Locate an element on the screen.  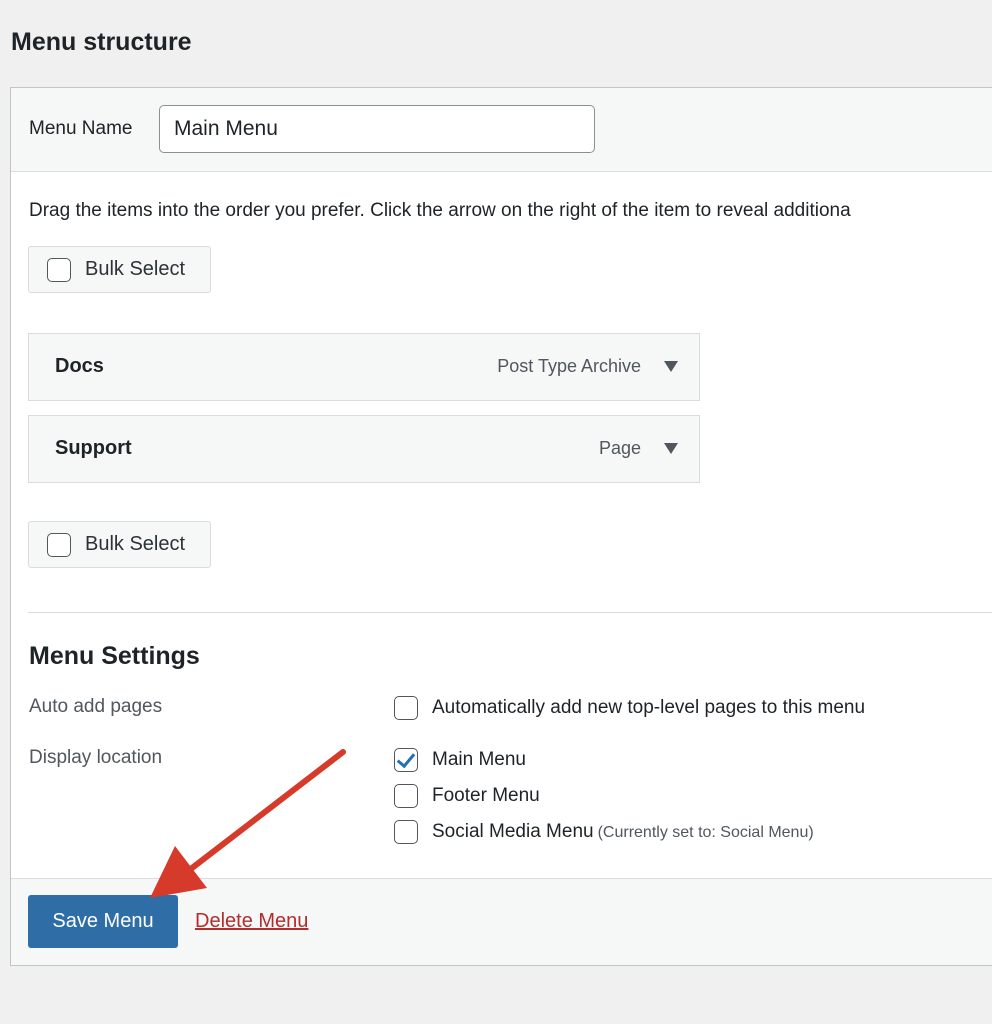
auto-add-pages-label: Auto add pages is located at coordinates (96, 706).